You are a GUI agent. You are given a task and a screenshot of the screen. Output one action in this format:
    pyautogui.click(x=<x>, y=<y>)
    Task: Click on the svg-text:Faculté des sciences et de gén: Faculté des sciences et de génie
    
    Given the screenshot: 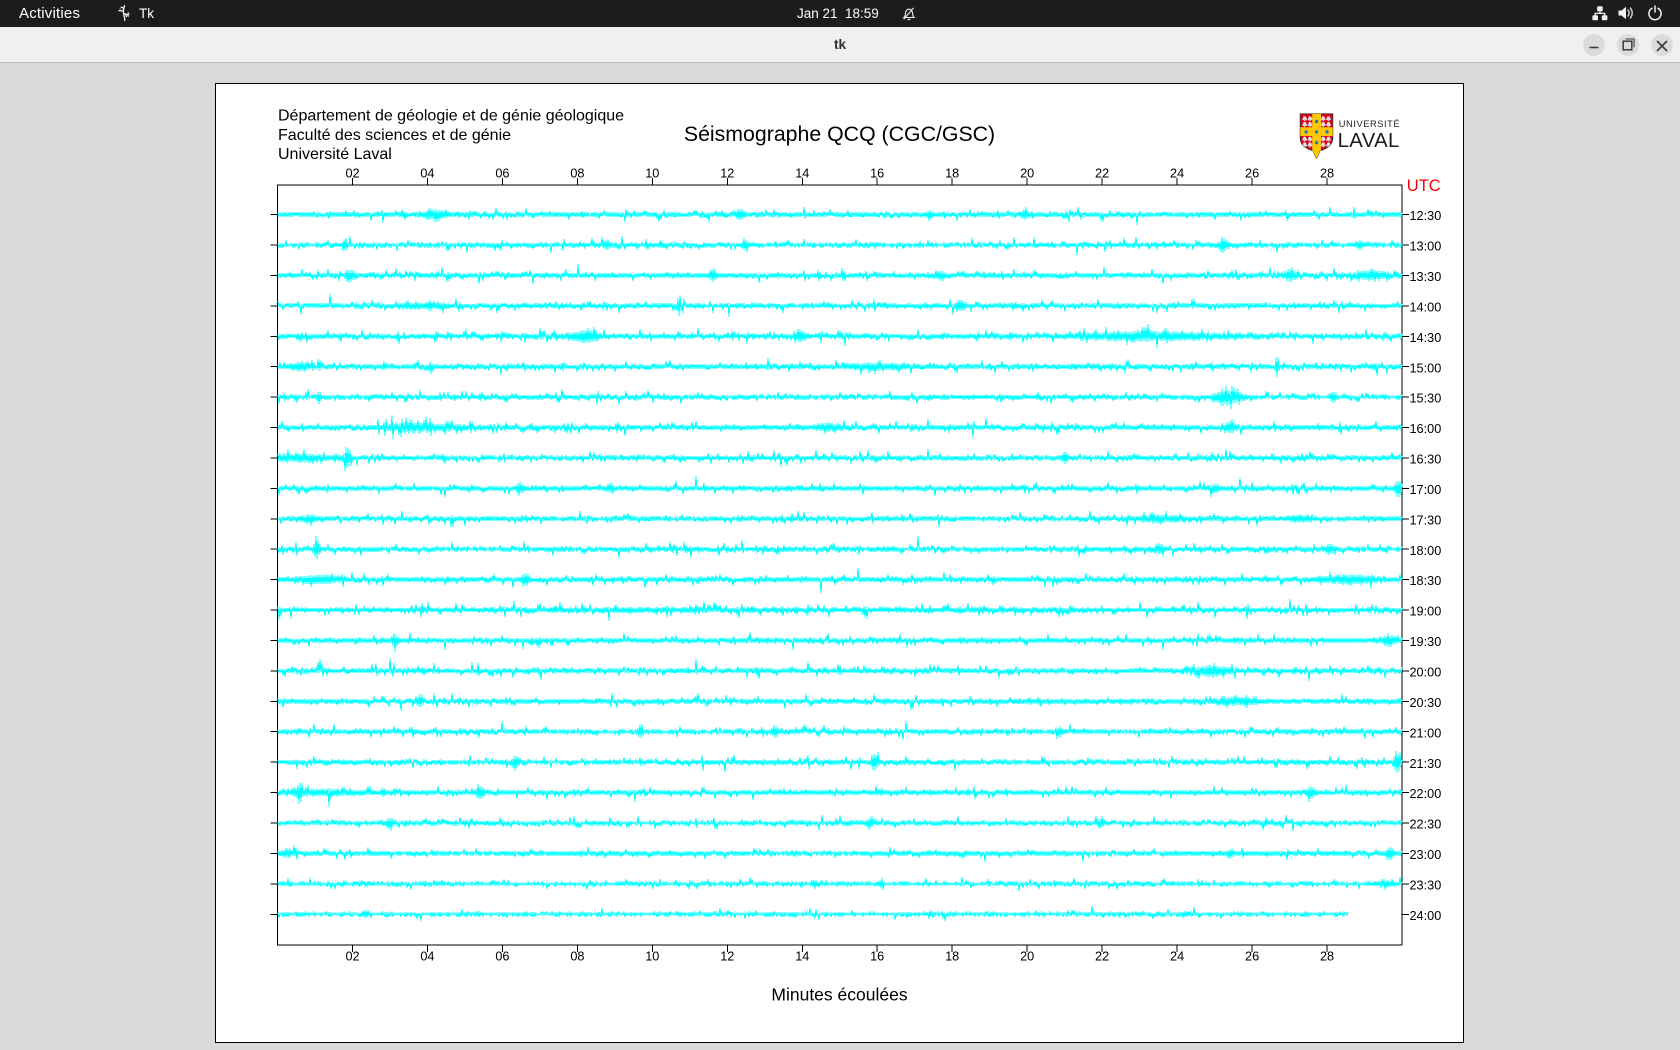 What is the action you would take?
    pyautogui.click(x=394, y=135)
    